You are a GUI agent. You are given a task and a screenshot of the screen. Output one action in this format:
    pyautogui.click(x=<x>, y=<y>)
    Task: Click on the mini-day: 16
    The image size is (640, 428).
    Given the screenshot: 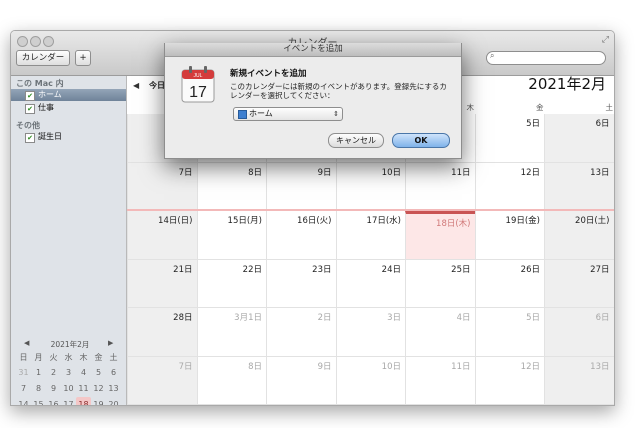 What is the action you would take?
    pyautogui.click(x=53, y=401)
    